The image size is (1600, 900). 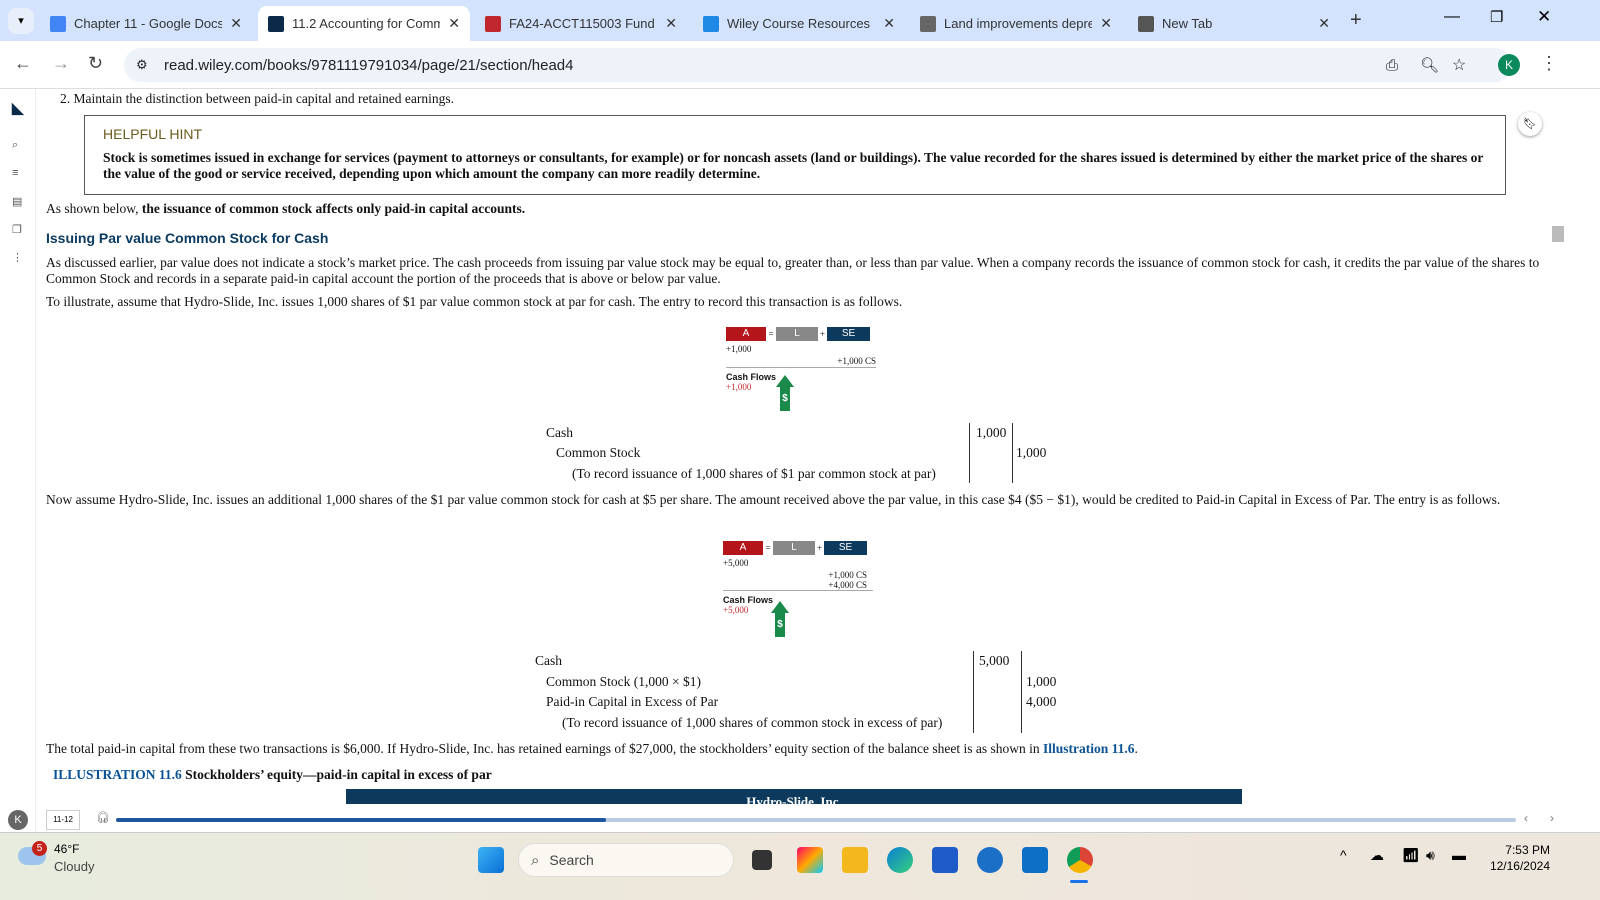 I want to click on toc-icon: ≡, so click(x=15, y=173).